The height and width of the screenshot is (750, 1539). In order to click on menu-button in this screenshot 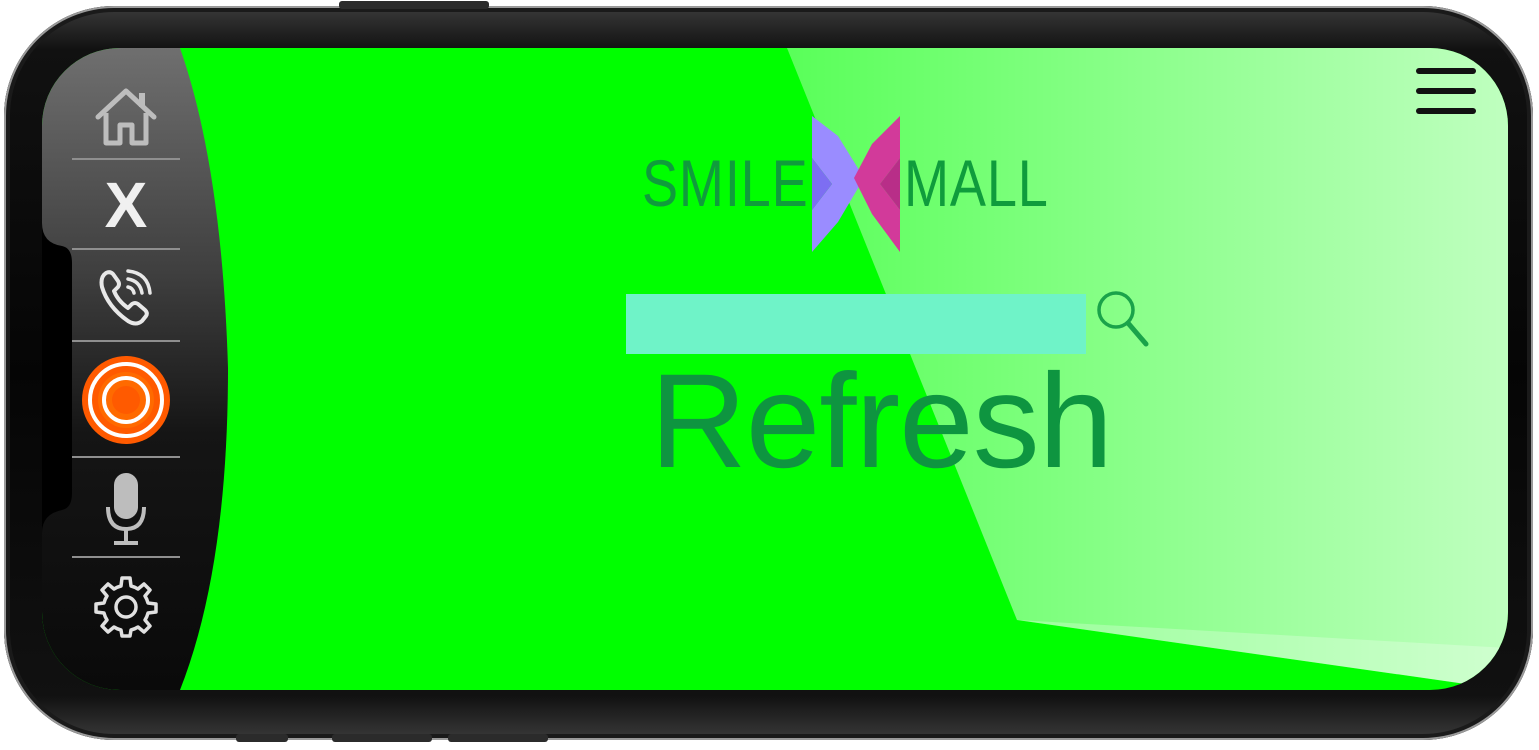, I will do `click(1447, 93)`.